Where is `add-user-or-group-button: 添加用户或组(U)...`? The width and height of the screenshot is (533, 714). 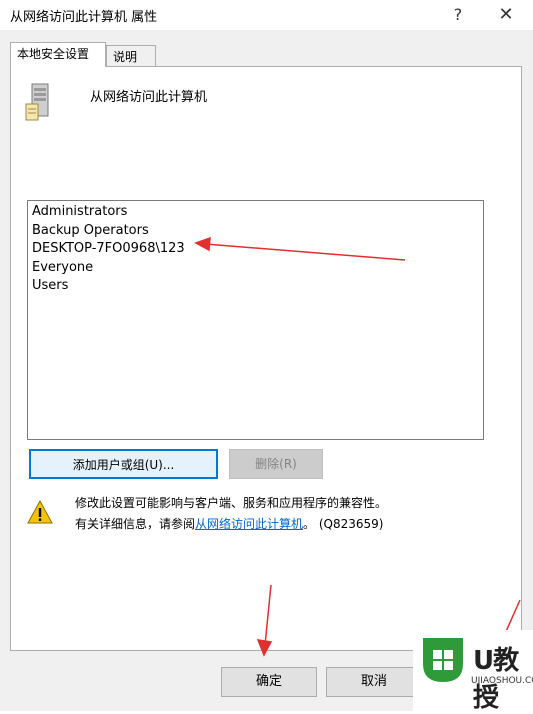 add-user-or-group-button: 添加用户或组(U)... is located at coordinates (123, 464).